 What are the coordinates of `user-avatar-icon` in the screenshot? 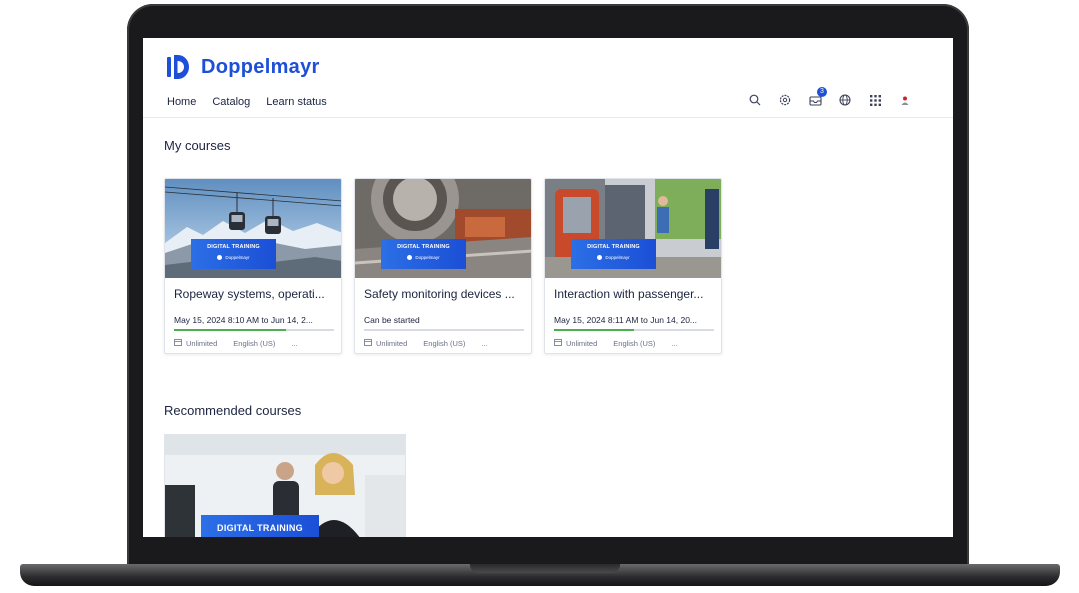 It's located at (905, 100).